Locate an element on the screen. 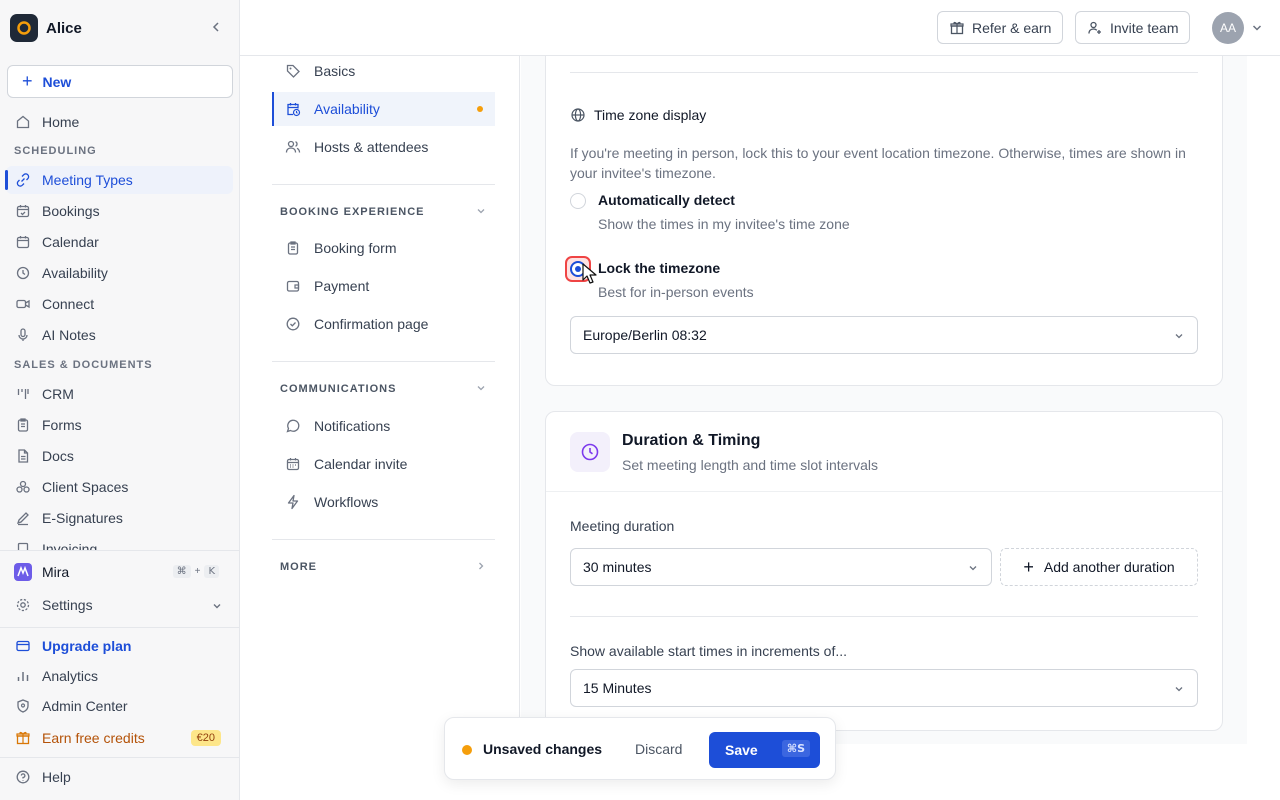  sidebar-item-calendar: Calendar is located at coordinates (119, 242).